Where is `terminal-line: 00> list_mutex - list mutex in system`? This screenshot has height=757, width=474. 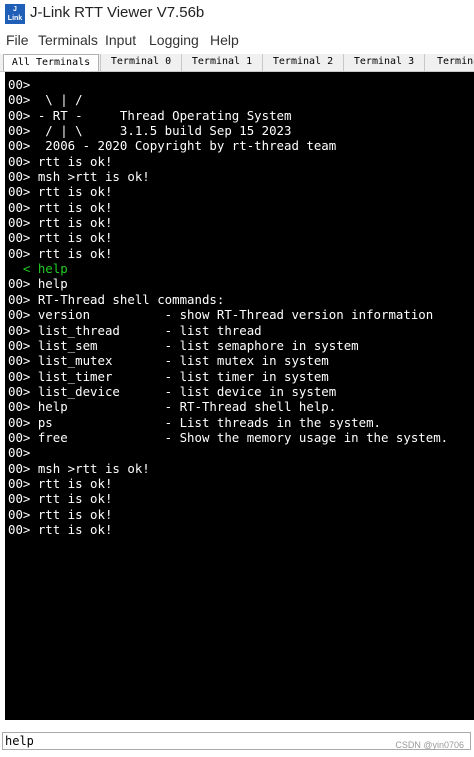
terminal-line: 00> list_mutex - list mutex in system is located at coordinates (168, 361).